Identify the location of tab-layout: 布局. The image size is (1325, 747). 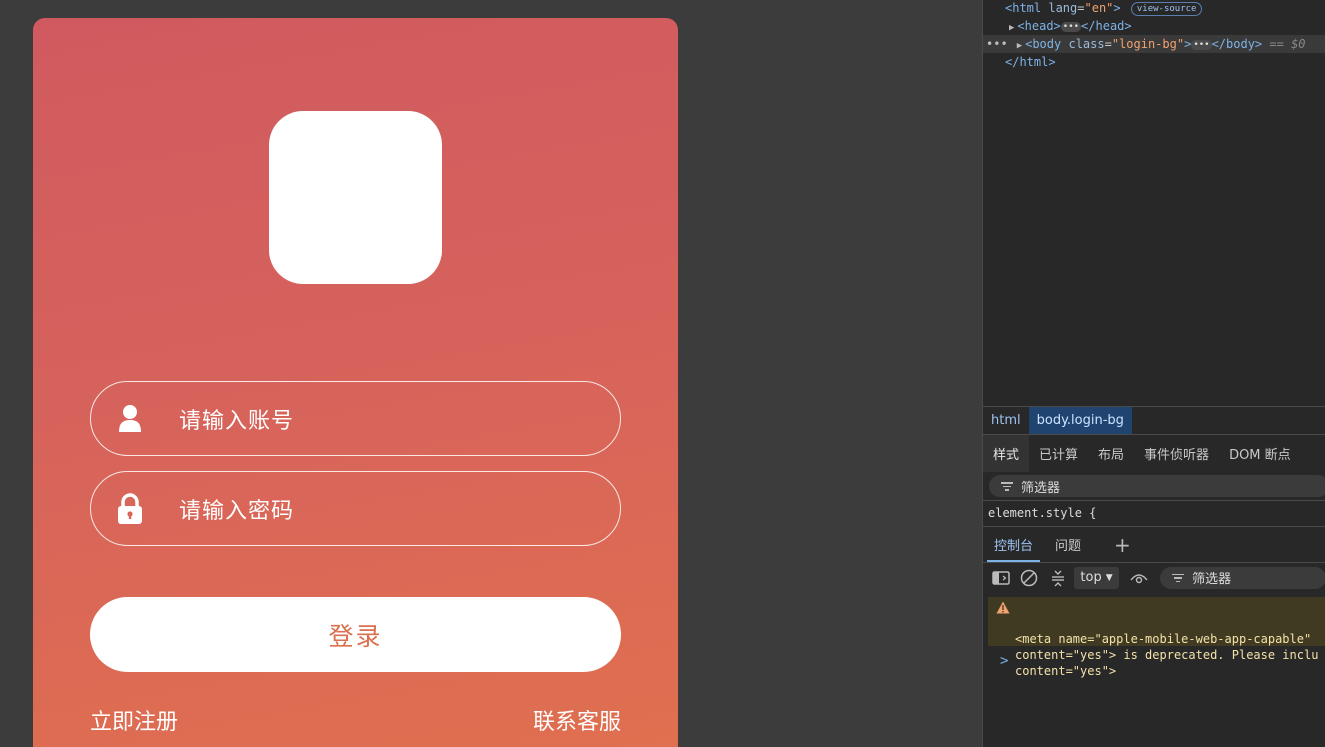
(1111, 453).